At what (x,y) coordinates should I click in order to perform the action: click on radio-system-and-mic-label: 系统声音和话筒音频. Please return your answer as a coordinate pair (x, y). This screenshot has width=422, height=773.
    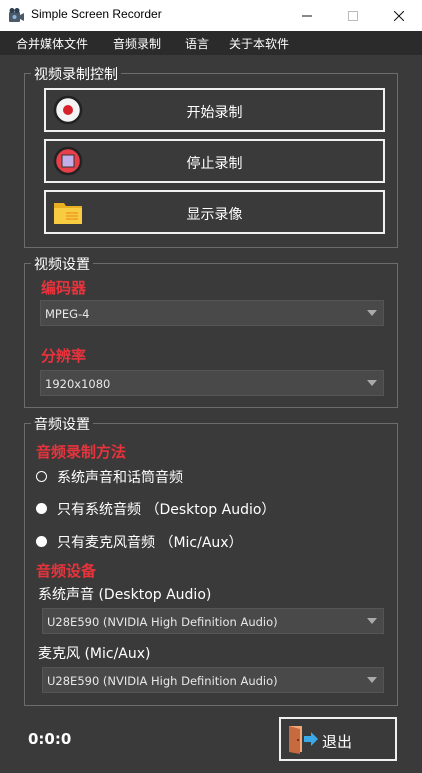
    Looking at the image, I should click on (120, 478).